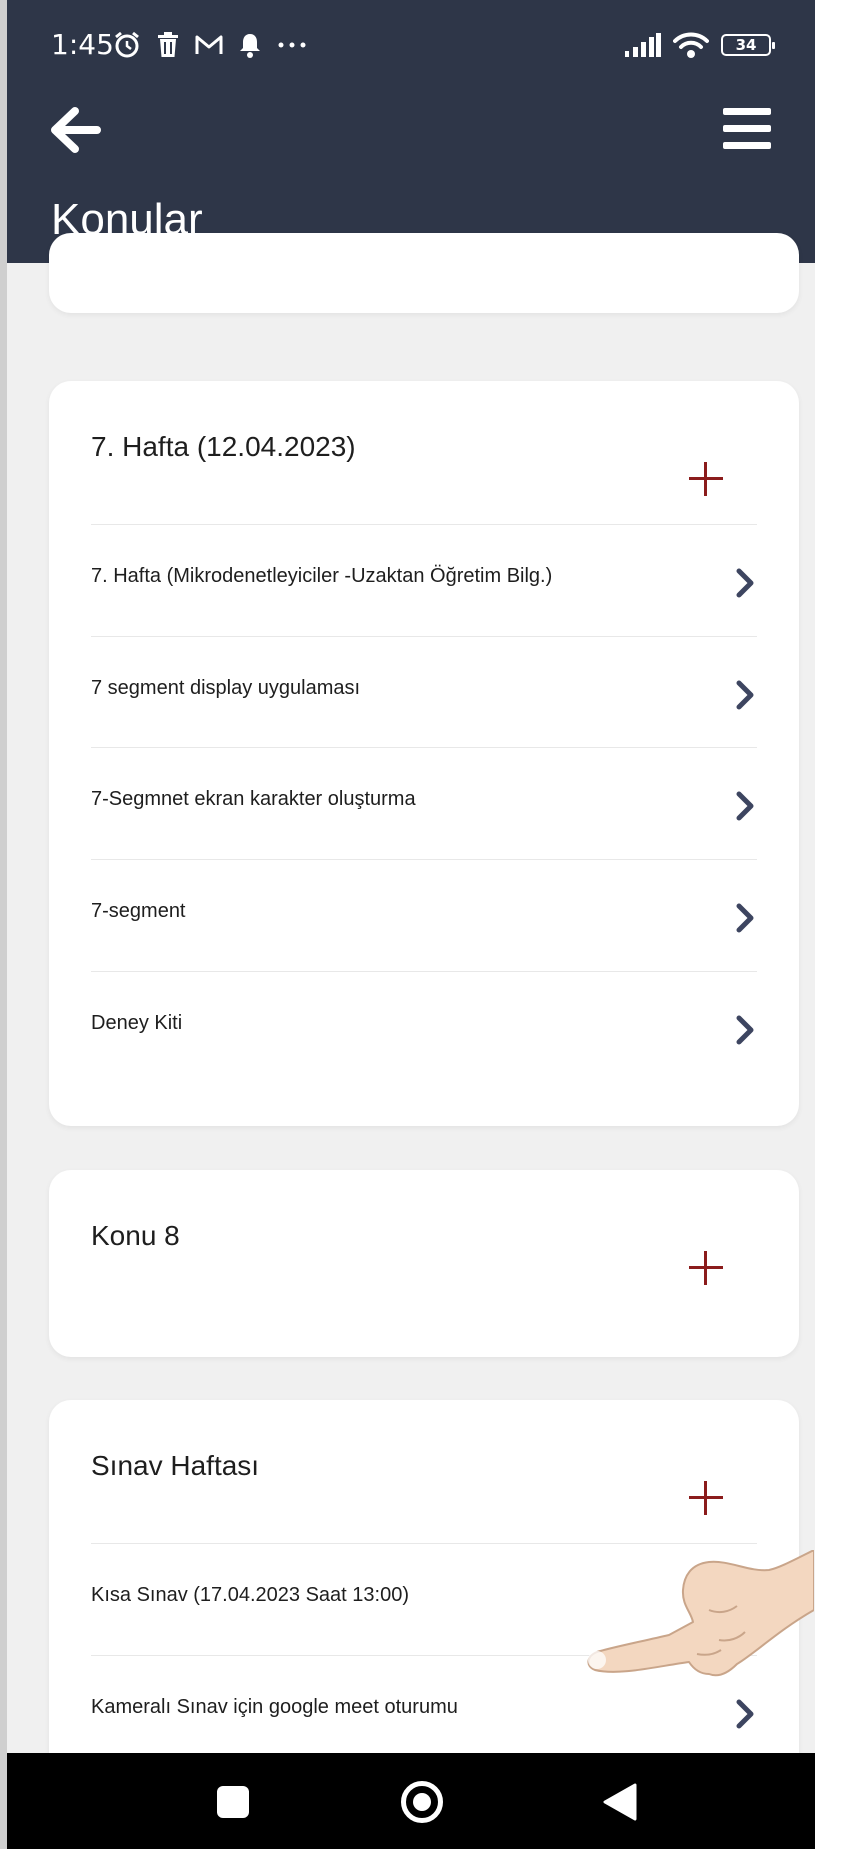  What do you see at coordinates (424, 915) in the screenshot?
I see `topic-item: 7-segment` at bounding box center [424, 915].